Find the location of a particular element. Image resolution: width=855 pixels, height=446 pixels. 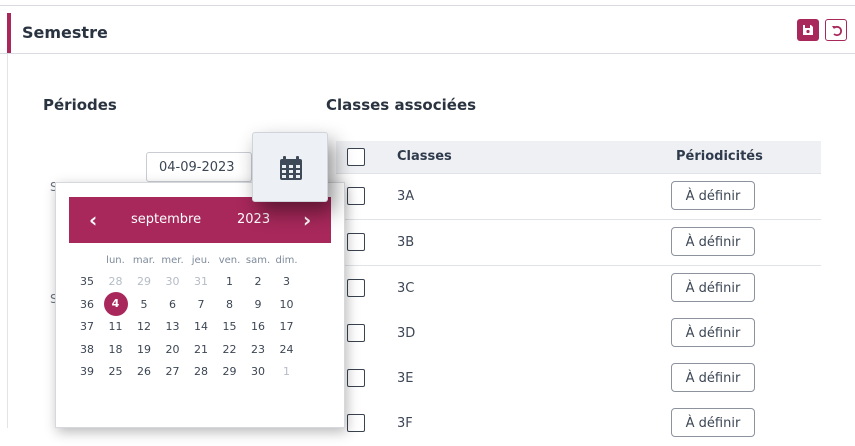

save-button is located at coordinates (808, 30).